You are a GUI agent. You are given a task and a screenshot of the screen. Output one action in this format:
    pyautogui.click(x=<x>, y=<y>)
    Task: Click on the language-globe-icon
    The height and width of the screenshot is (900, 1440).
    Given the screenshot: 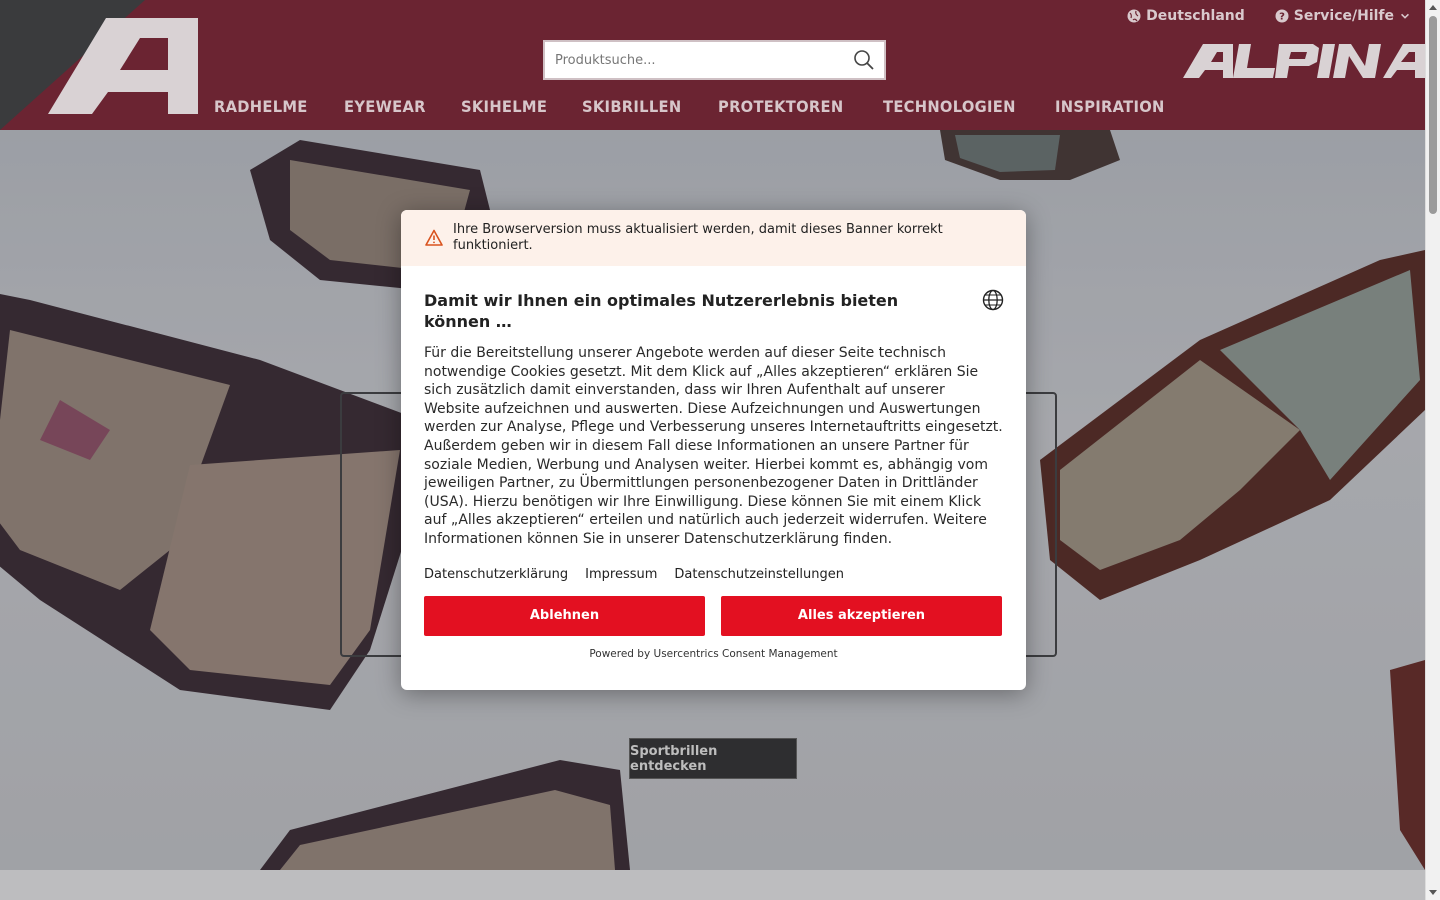 What is the action you would take?
    pyautogui.click(x=993, y=300)
    